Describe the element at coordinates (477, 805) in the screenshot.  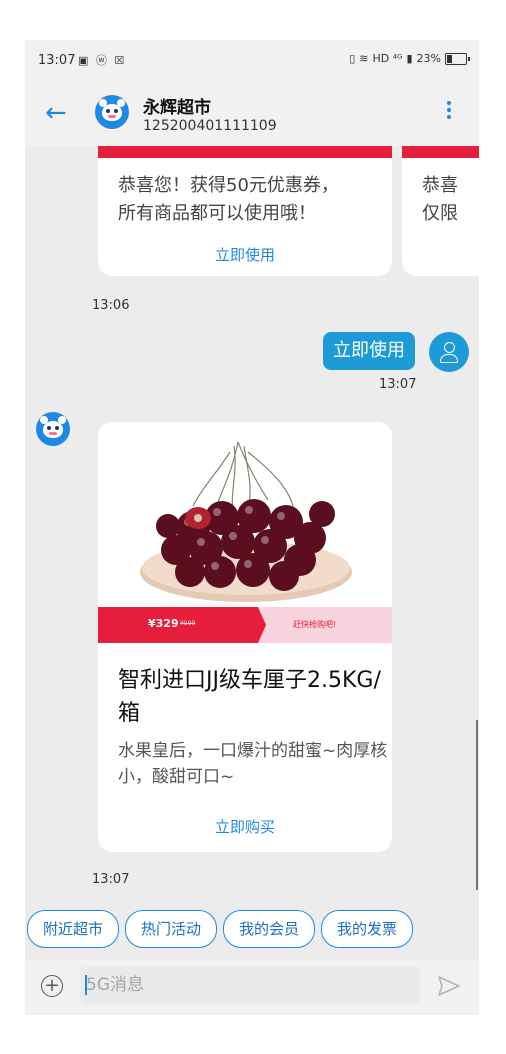
I see `scrollbar` at that location.